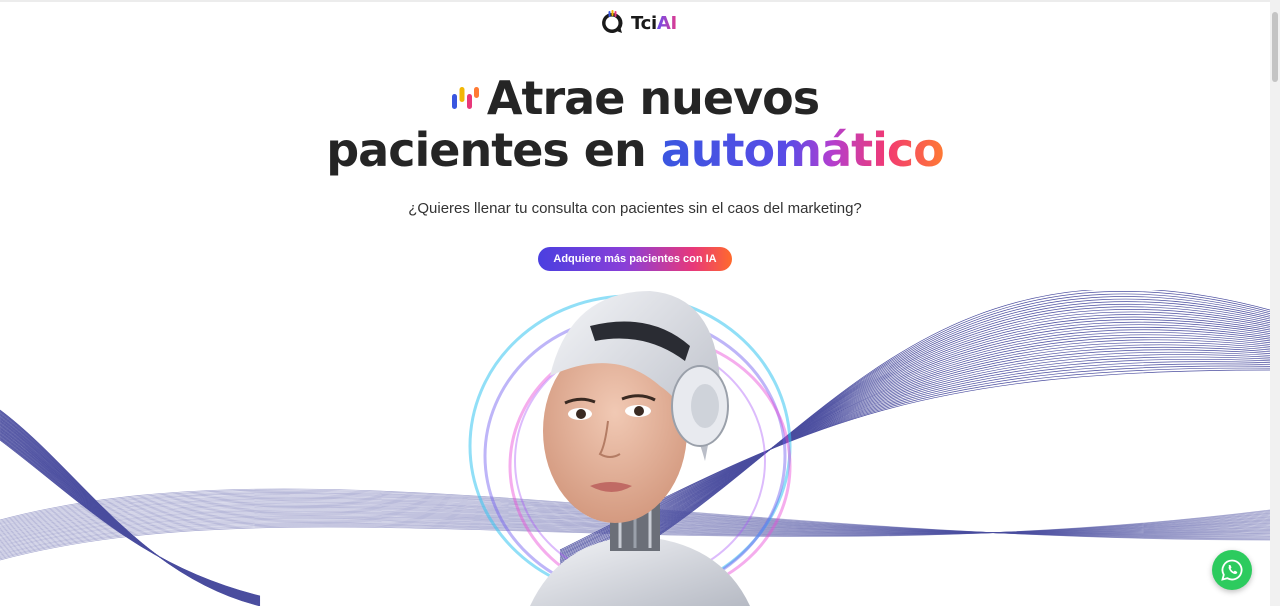  Describe the element at coordinates (653, 98) in the screenshot. I see `headline-line-1-text: Atrae nuevos` at that location.